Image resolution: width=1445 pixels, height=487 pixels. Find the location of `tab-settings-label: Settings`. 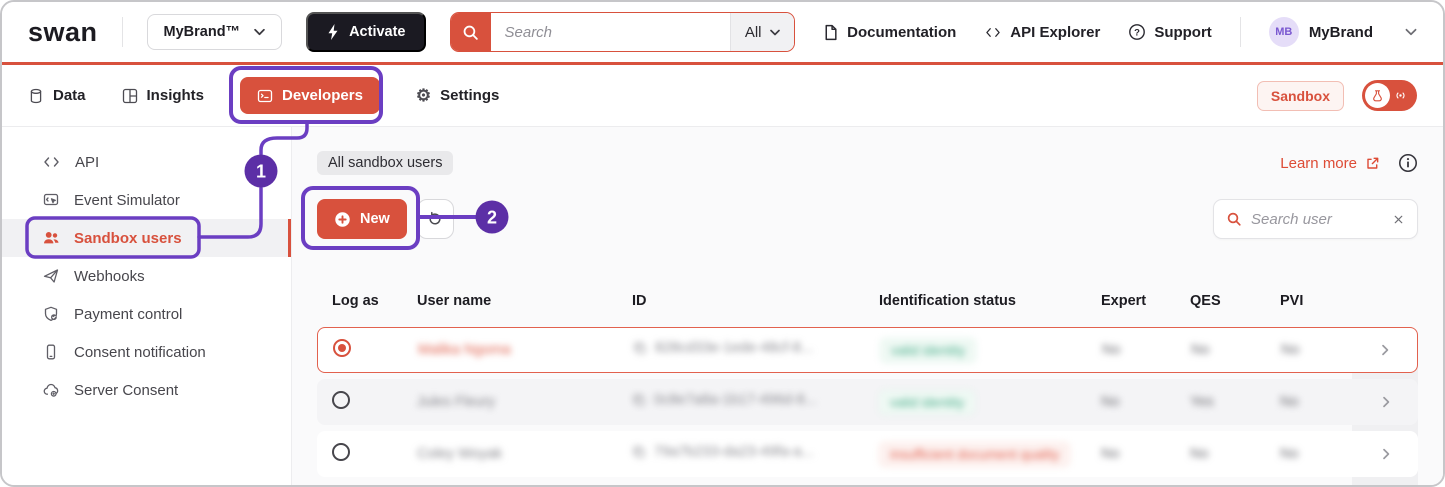

tab-settings-label: Settings is located at coordinates (470, 95).